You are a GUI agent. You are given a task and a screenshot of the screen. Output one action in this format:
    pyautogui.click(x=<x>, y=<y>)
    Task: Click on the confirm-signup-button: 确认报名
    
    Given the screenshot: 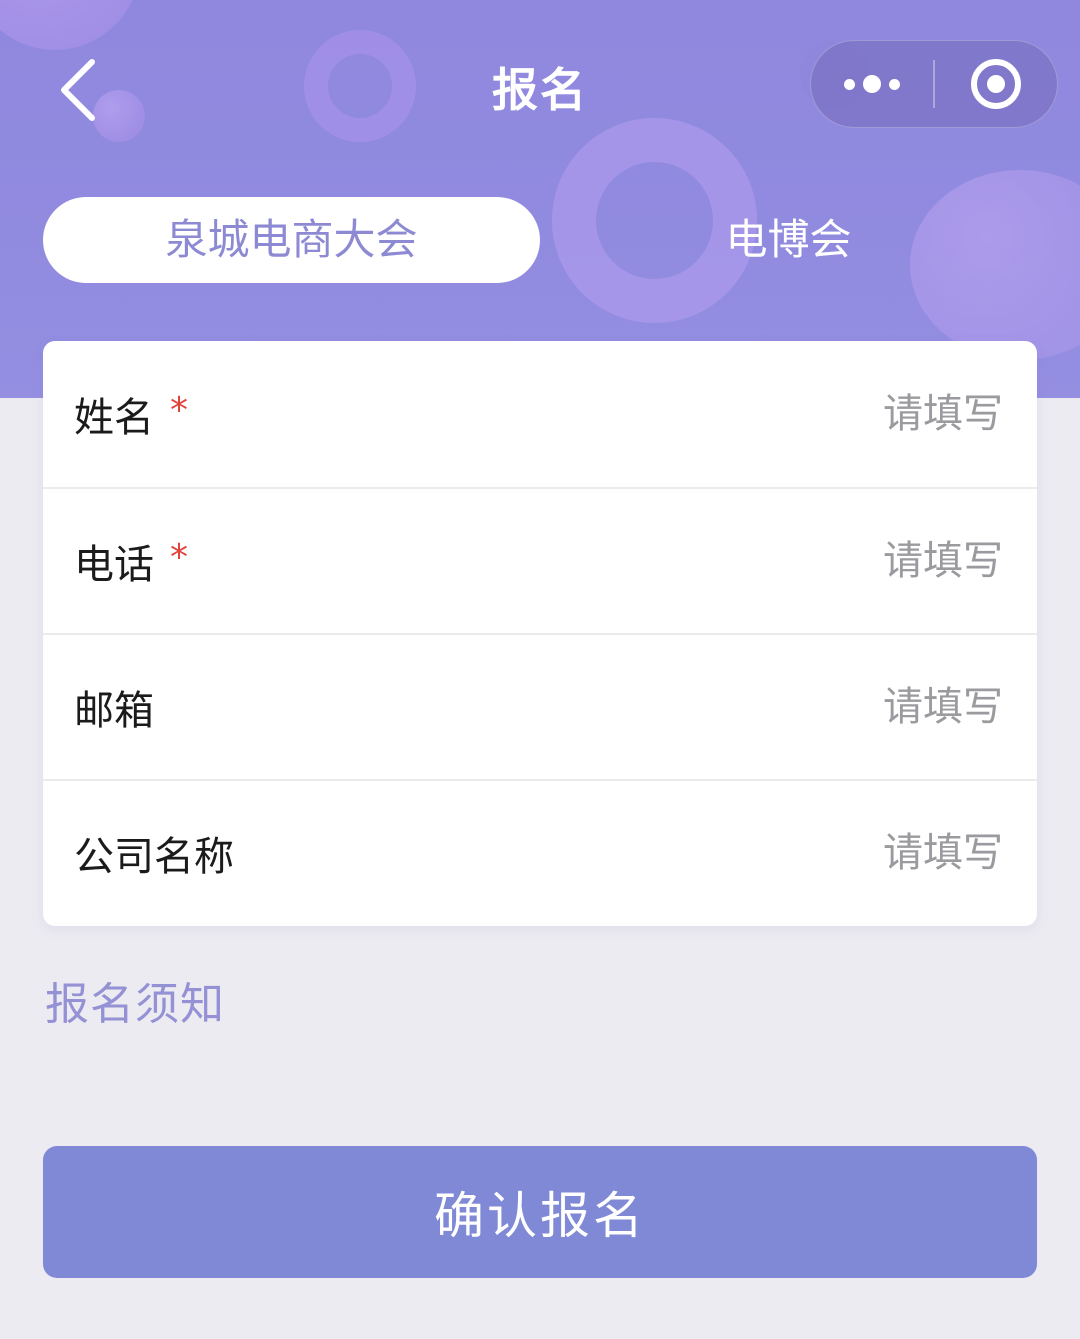 What is the action you would take?
    pyautogui.click(x=540, y=1212)
    